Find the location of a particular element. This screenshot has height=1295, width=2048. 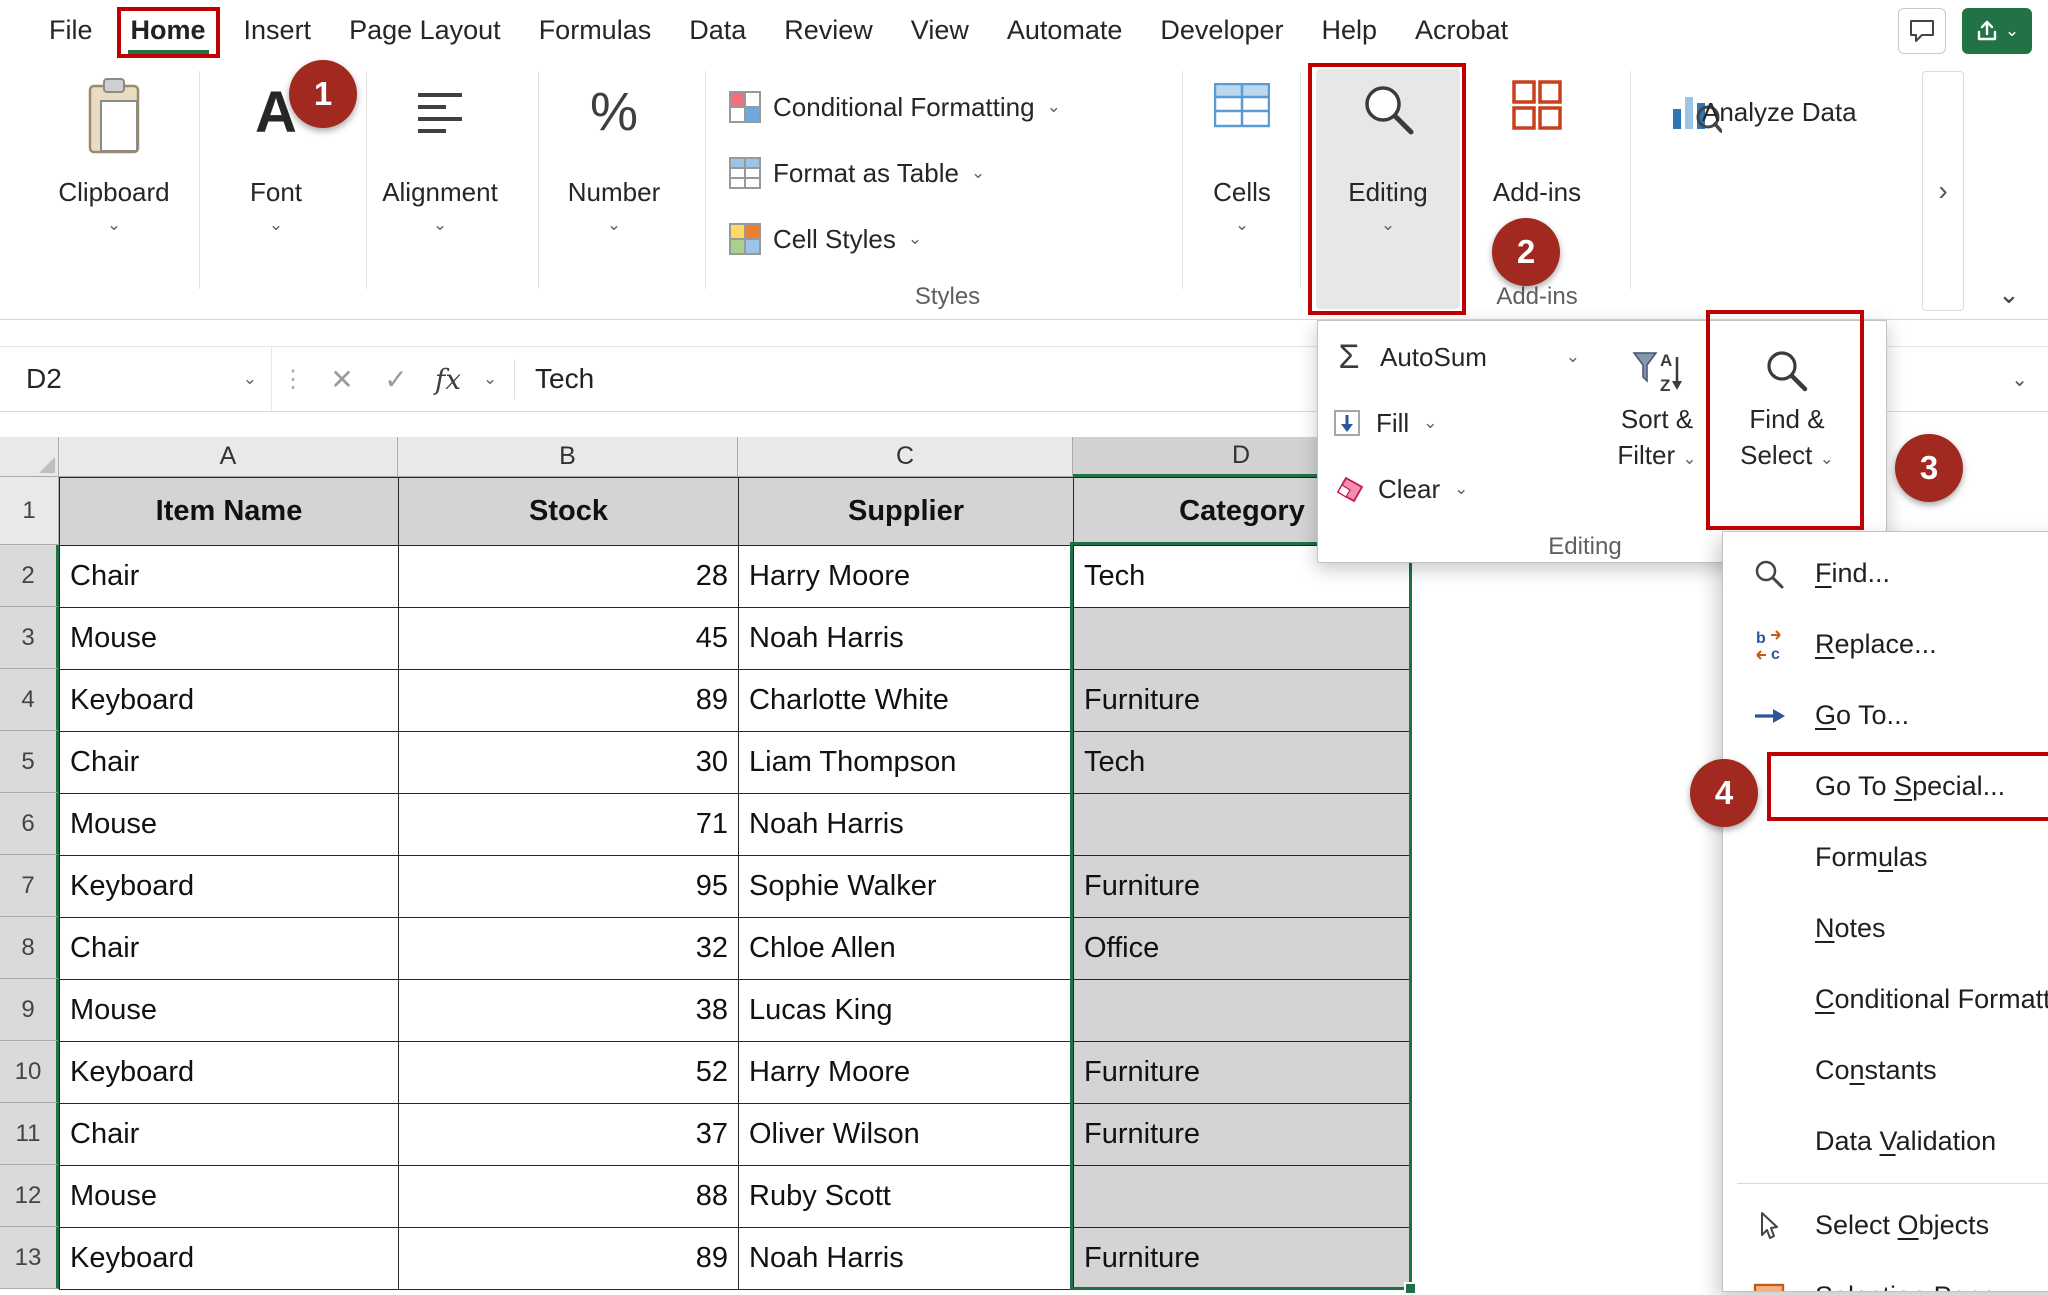

cell-styles-button: Cell Styles ⌄ is located at coordinates (825, 239).